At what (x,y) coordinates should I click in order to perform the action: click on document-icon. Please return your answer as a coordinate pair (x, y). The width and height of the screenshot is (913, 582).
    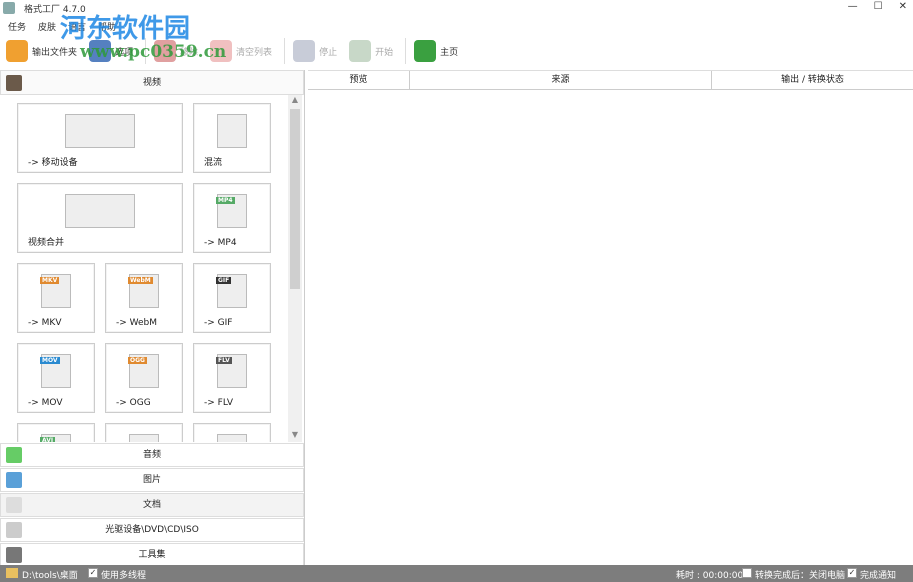
    Looking at the image, I should click on (14, 505).